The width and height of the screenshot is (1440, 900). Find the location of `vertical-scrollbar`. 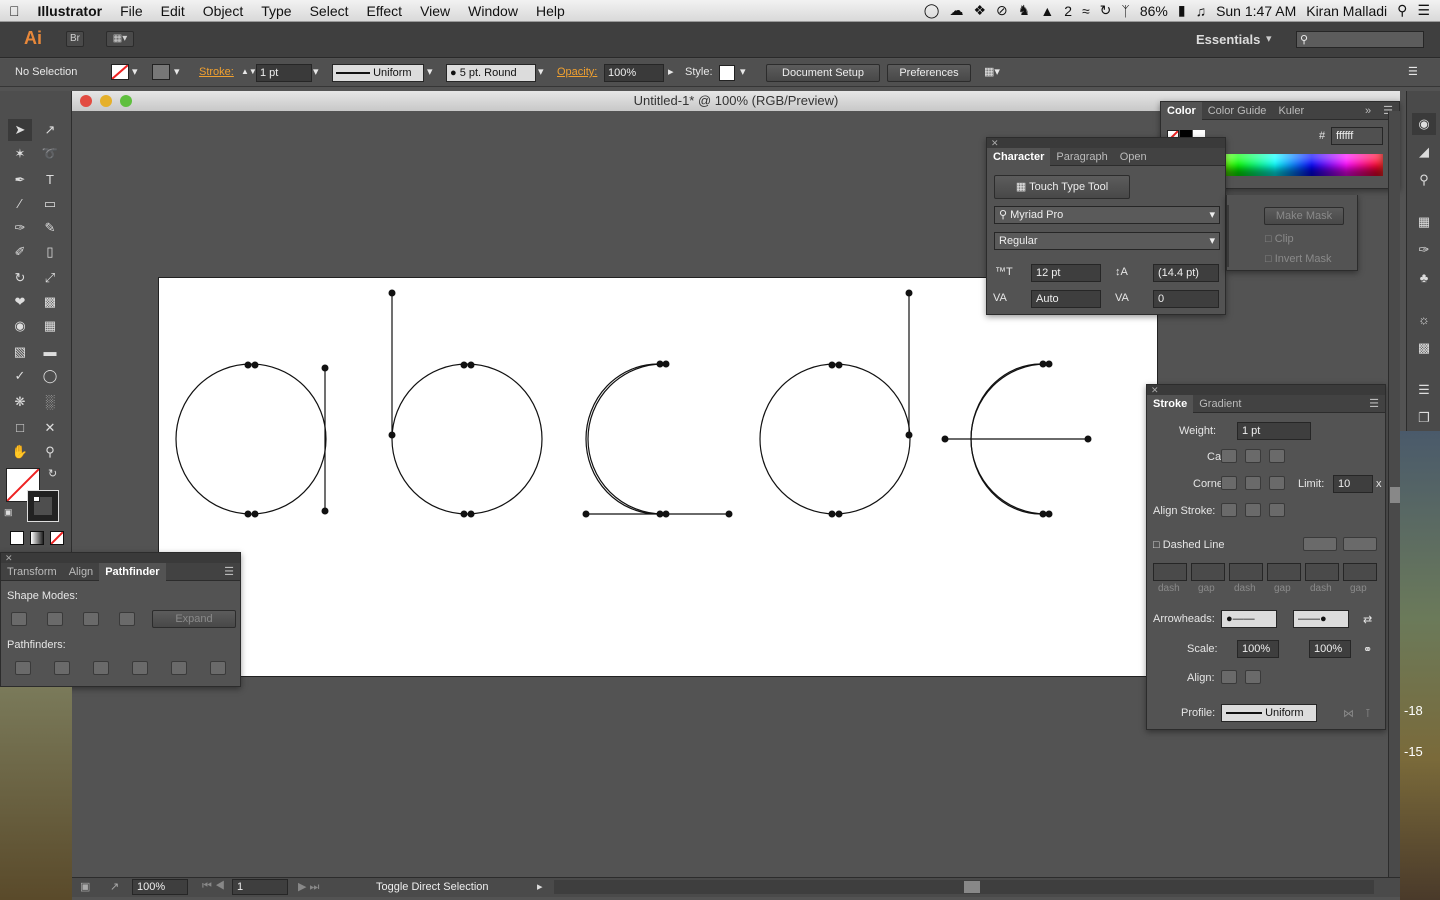

vertical-scrollbar is located at coordinates (1394, 494).